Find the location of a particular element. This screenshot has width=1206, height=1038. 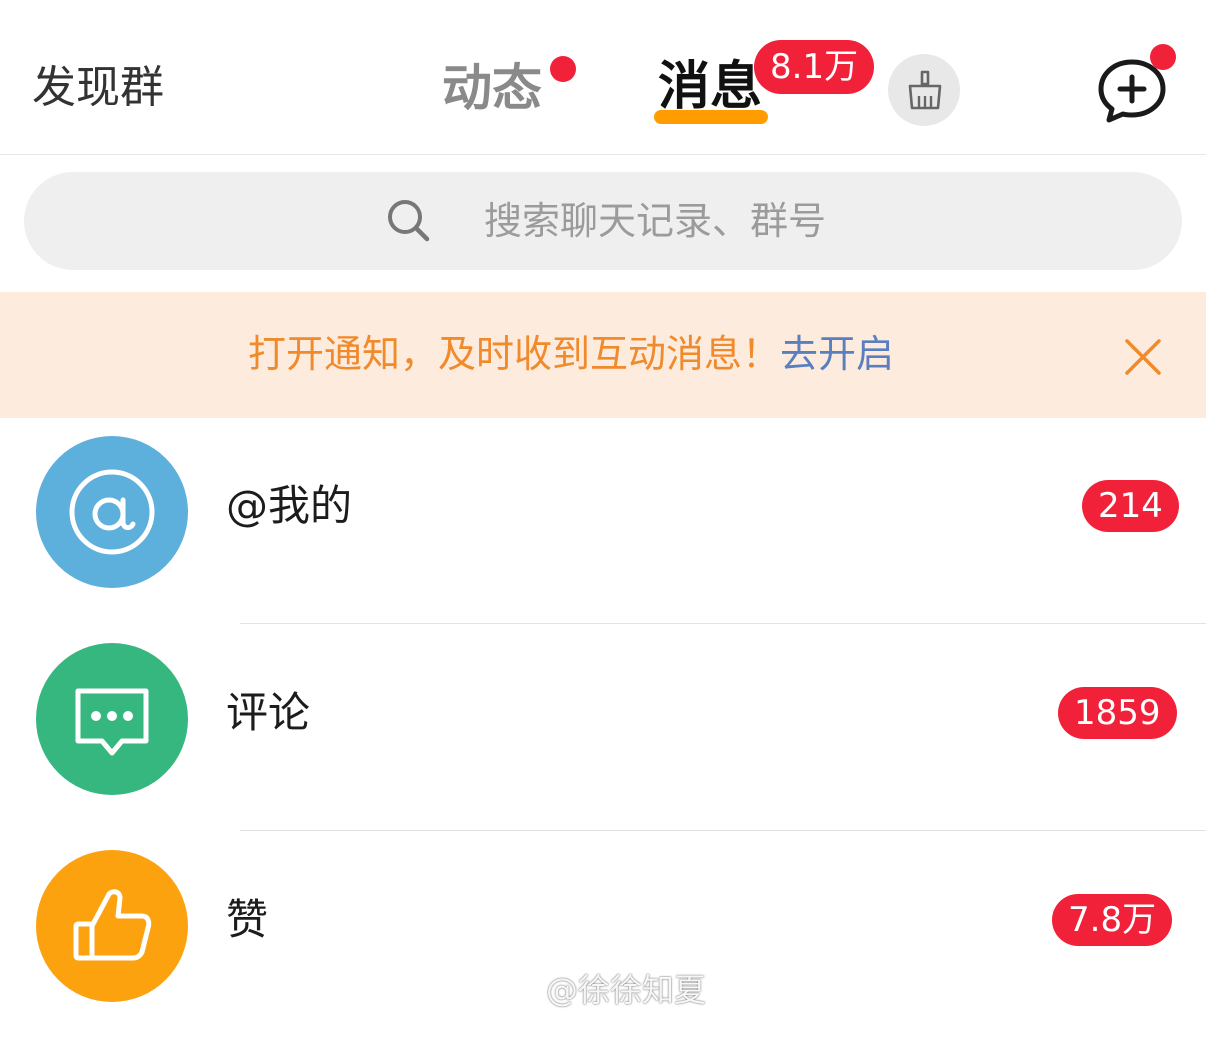

enable-notifications-link: 去开启 is located at coordinates (837, 354).